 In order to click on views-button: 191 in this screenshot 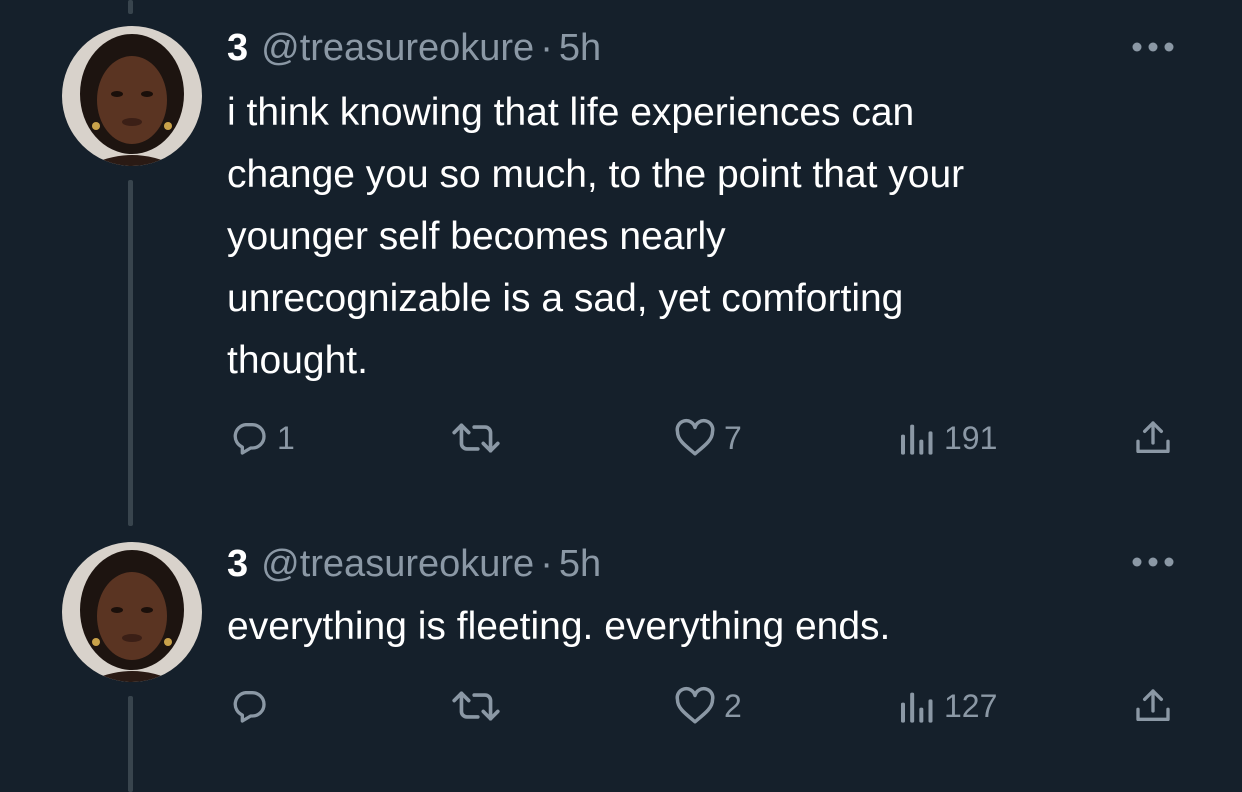, I will do `click(946, 438)`.